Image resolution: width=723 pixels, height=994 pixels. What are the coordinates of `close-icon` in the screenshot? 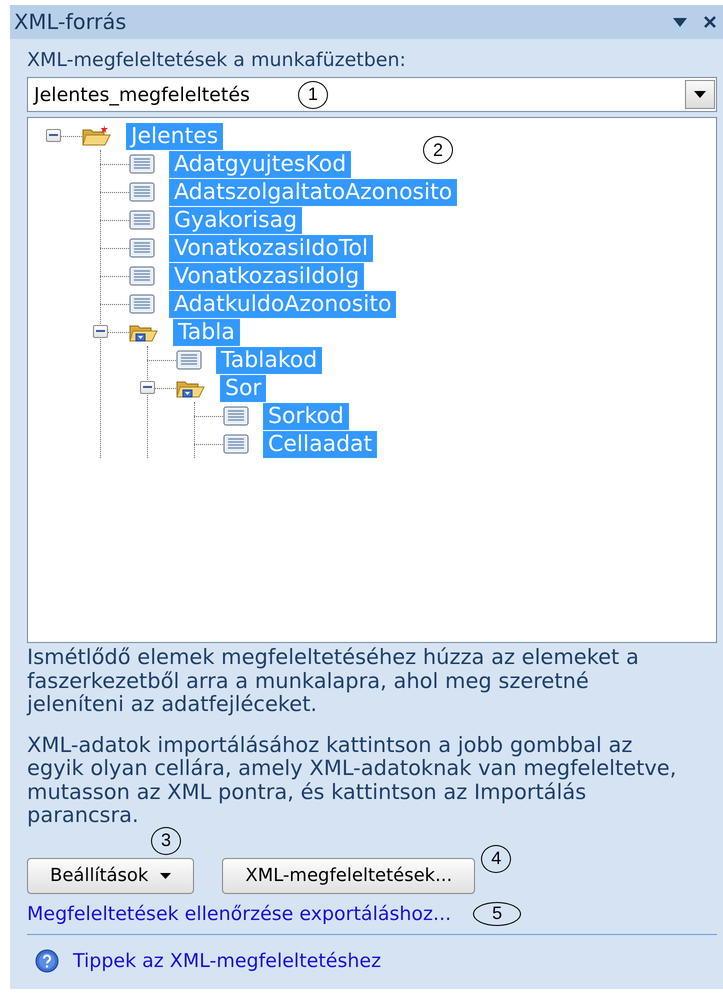 It's located at (710, 22).